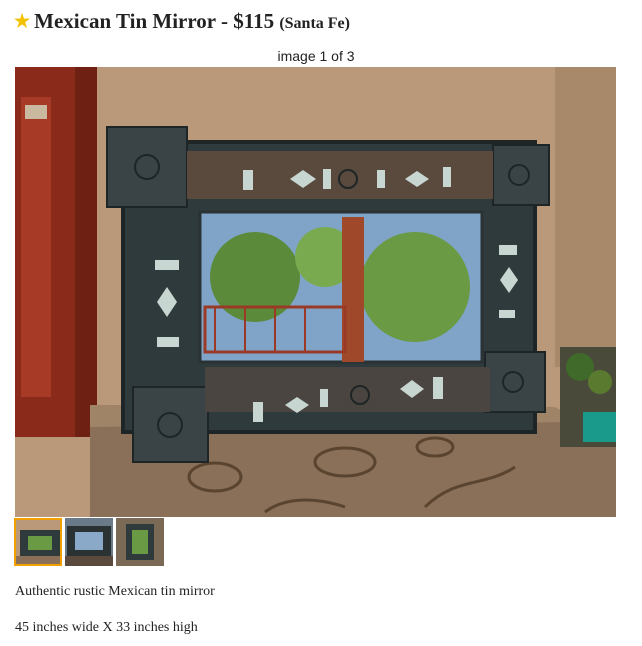 The height and width of the screenshot is (646, 642). Describe the element at coordinates (22, 21) in the screenshot. I see `star-icon: ★` at that location.